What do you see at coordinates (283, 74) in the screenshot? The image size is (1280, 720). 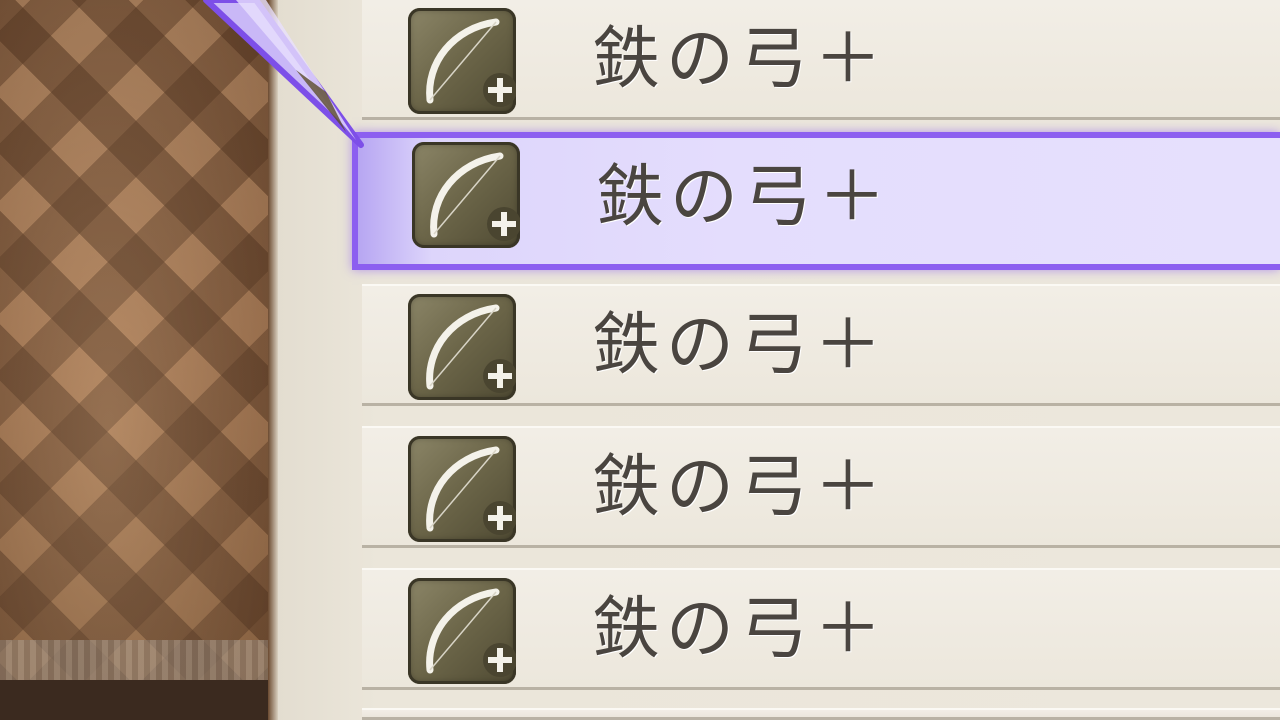 I see `selection-cursor-icon` at bounding box center [283, 74].